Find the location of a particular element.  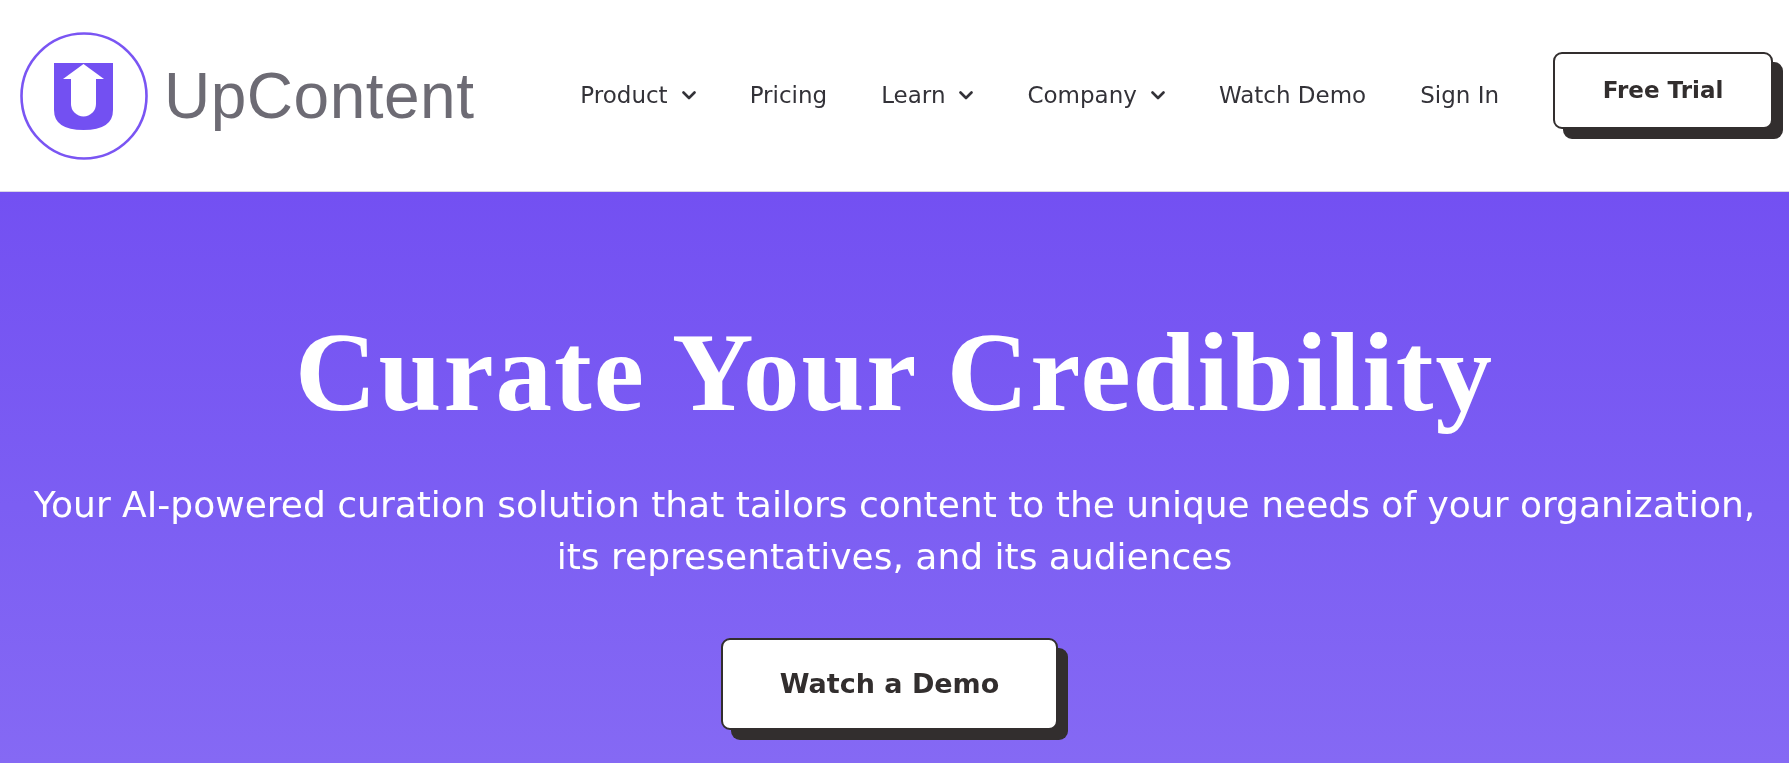

nav-link: Product is located at coordinates (638, 95).